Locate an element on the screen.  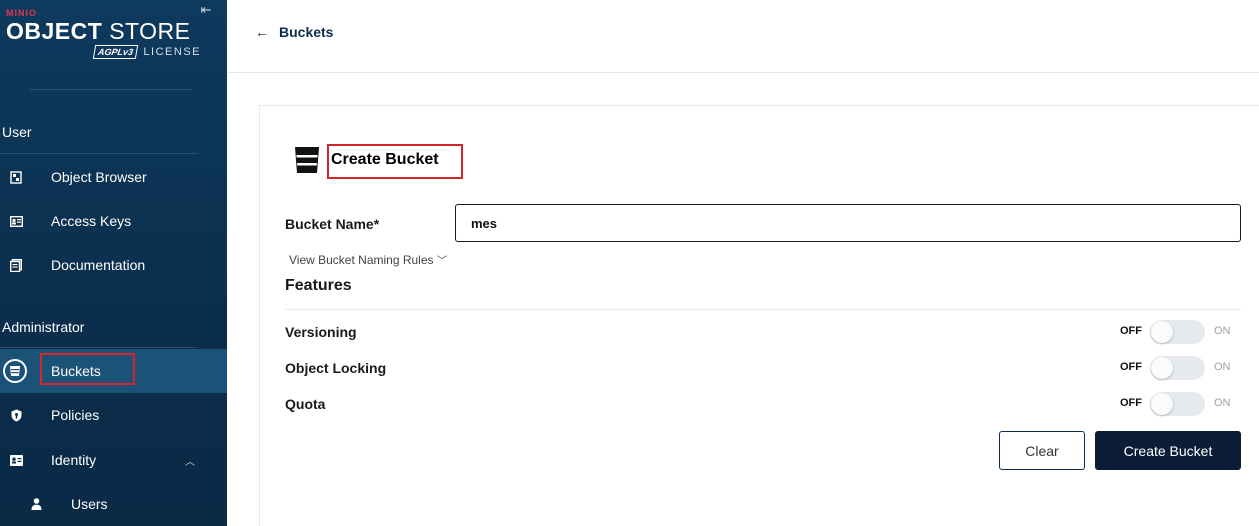
user-icon is located at coordinates (36, 504).